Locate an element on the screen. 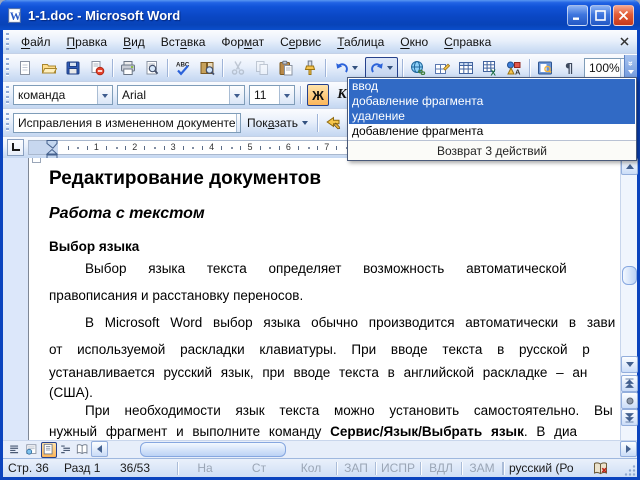 The image size is (640, 480). web-layout-icon is located at coordinates (31, 449).